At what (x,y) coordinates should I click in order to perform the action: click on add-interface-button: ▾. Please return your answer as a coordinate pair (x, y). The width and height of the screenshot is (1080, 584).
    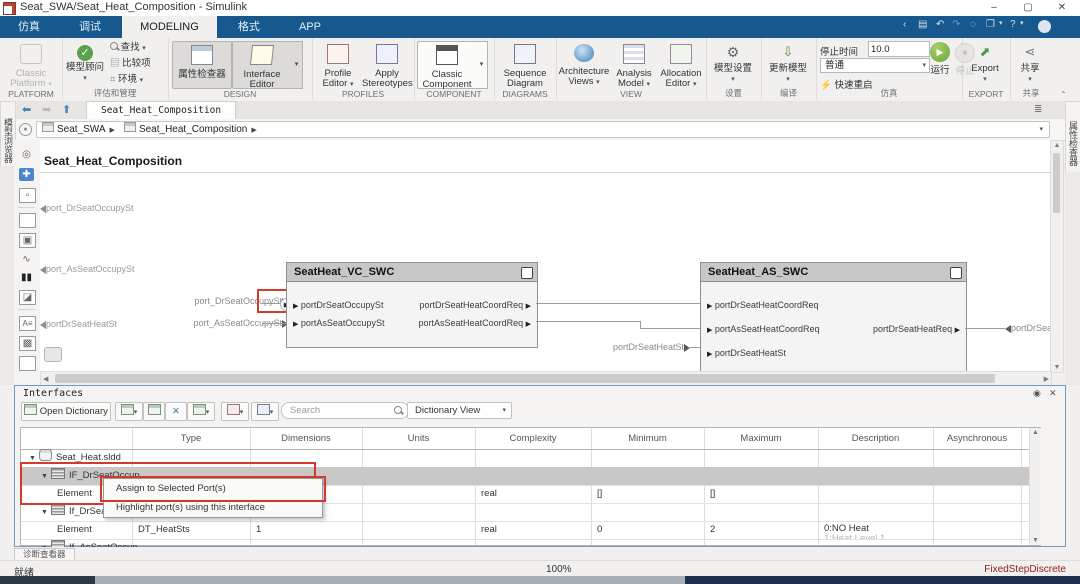
    Looking at the image, I should click on (129, 411).